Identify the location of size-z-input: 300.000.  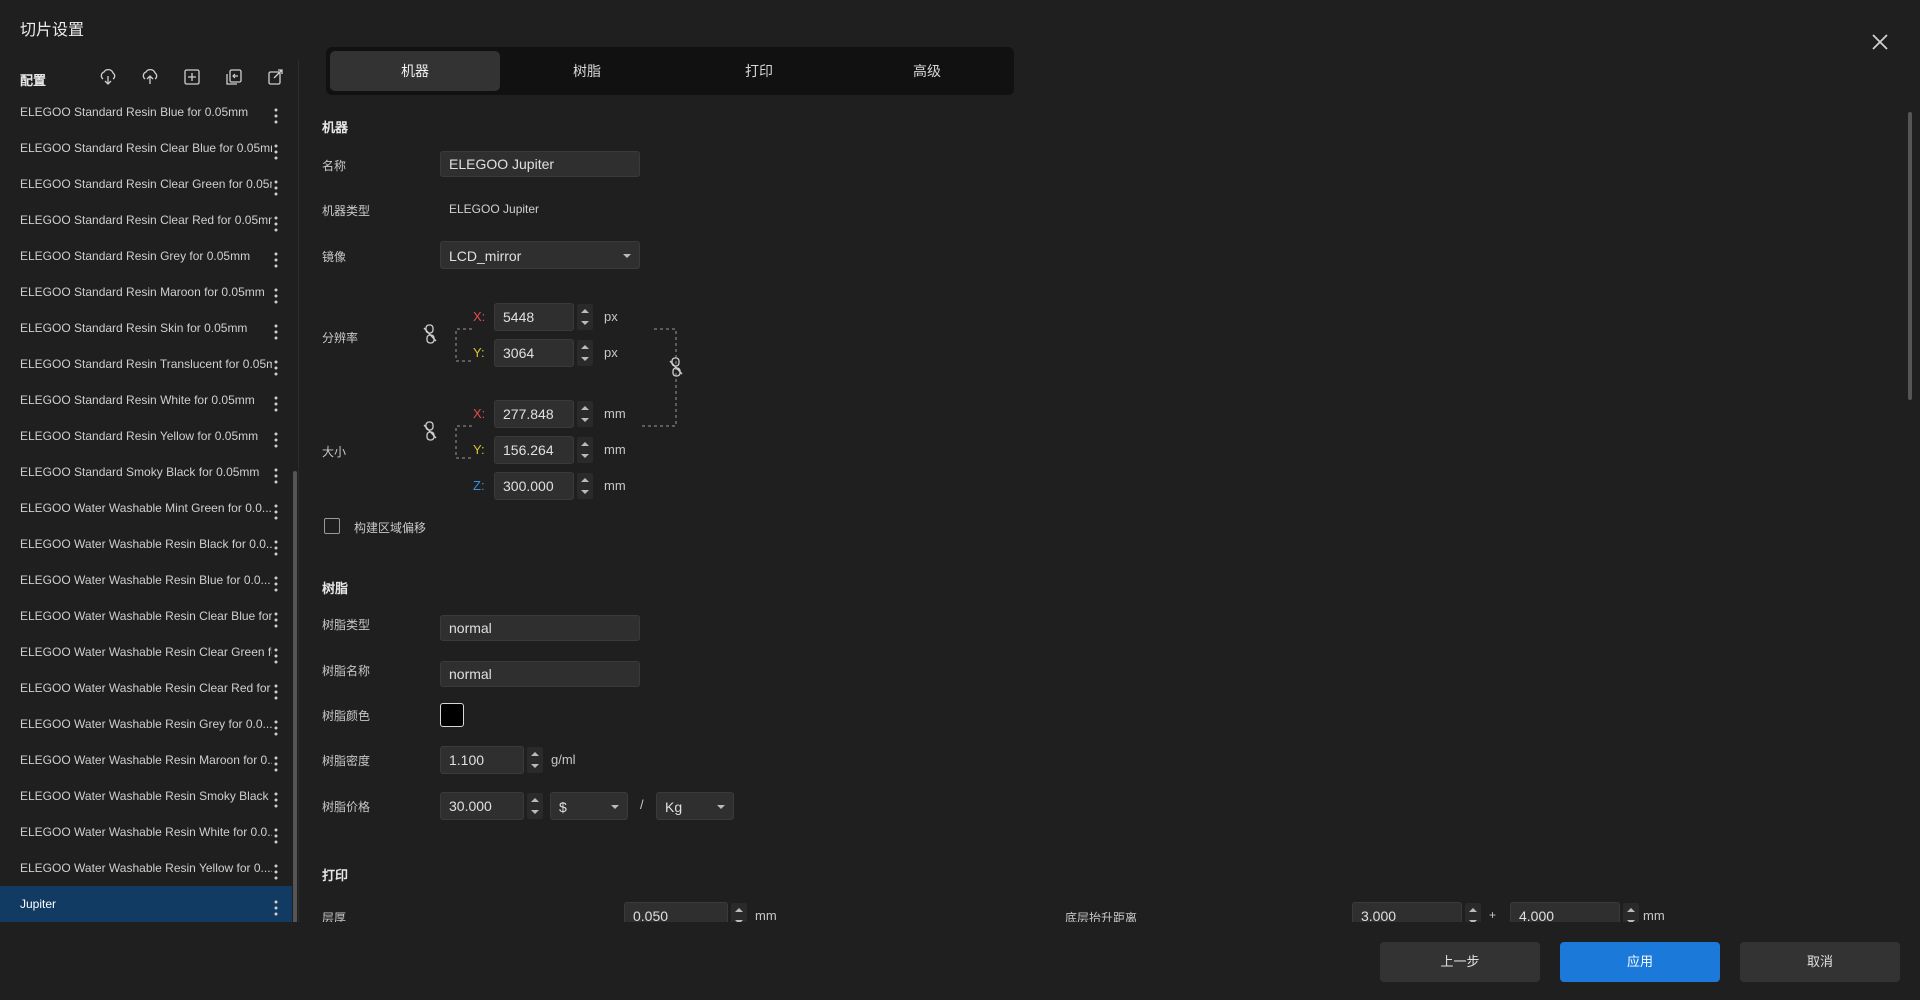
(543, 486).